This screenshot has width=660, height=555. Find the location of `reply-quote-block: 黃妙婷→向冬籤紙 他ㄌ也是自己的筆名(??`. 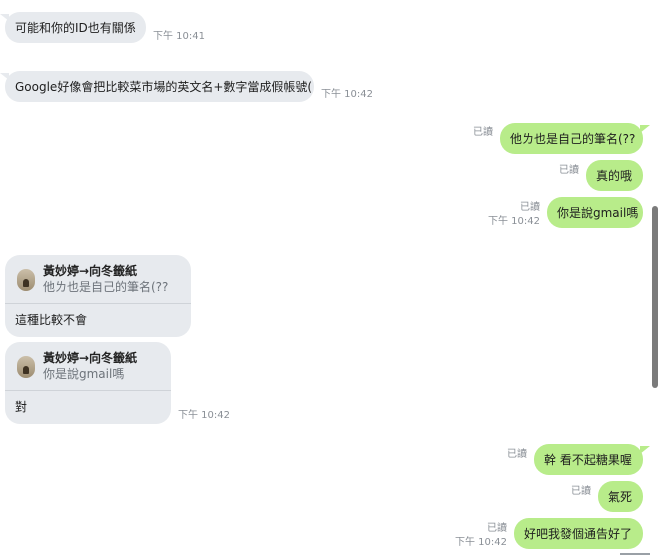

reply-quote-block: 黃妙婷→向冬籤紙 他ㄌ也是自己的筆名(?? is located at coordinates (98, 279).